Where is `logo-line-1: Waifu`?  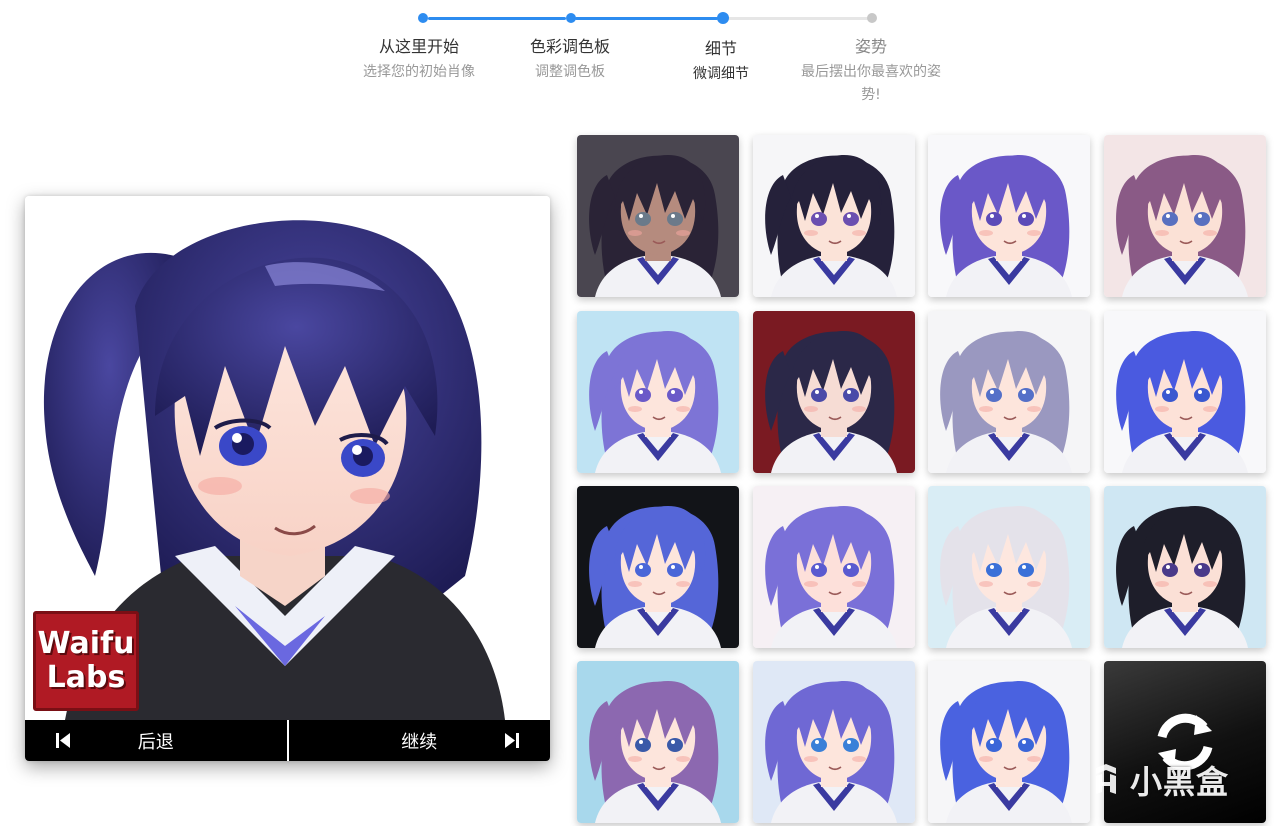 logo-line-1: Waifu is located at coordinates (86, 643).